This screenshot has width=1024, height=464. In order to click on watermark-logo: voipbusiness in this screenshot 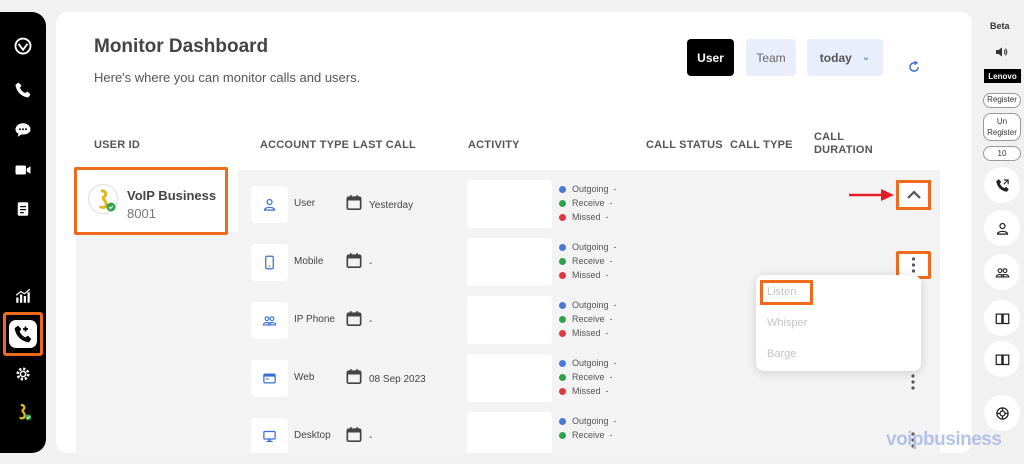, I will do `click(944, 439)`.